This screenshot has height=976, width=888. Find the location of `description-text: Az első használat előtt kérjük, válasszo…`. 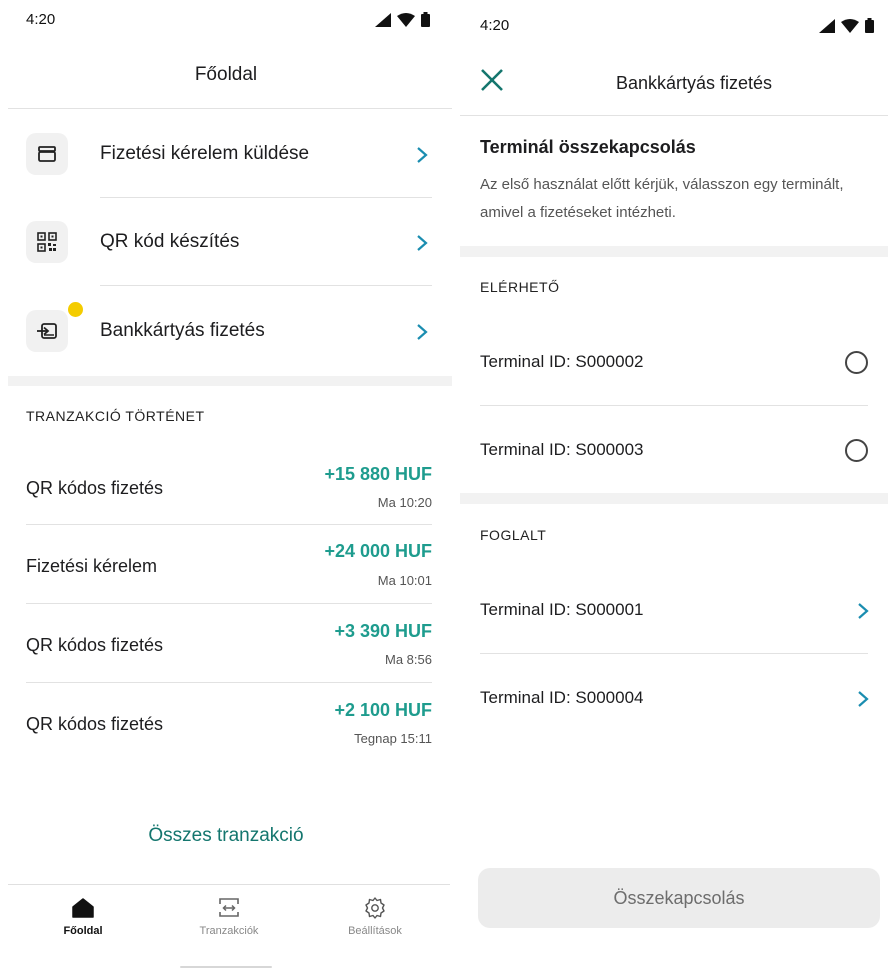

description-text: Az első használat előtt kérjük, válasszo… is located at coordinates (662, 198).